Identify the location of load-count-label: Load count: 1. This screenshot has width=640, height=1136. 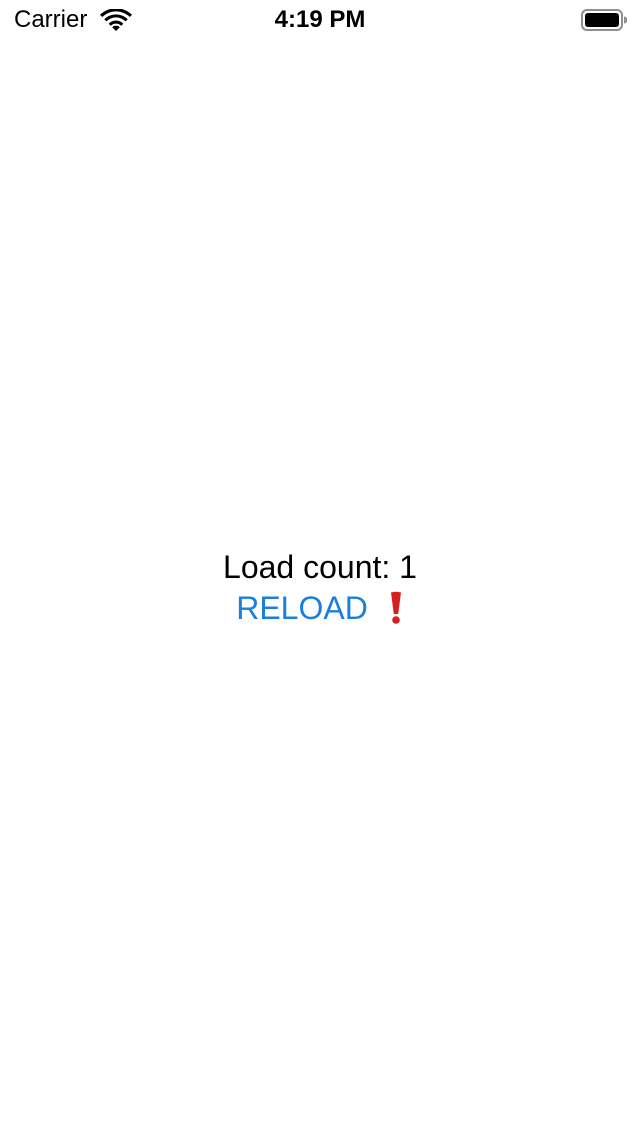
(320, 567).